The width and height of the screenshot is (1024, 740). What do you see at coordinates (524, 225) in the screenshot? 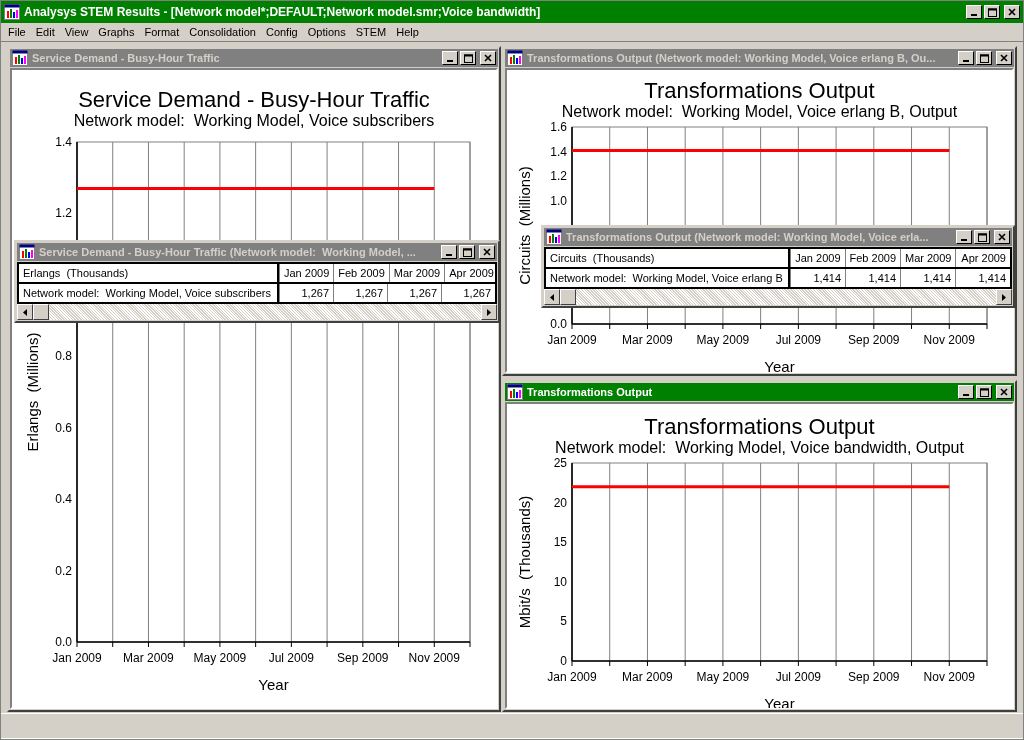
I see `y-axis-title: Circuits (Millions)` at bounding box center [524, 225].